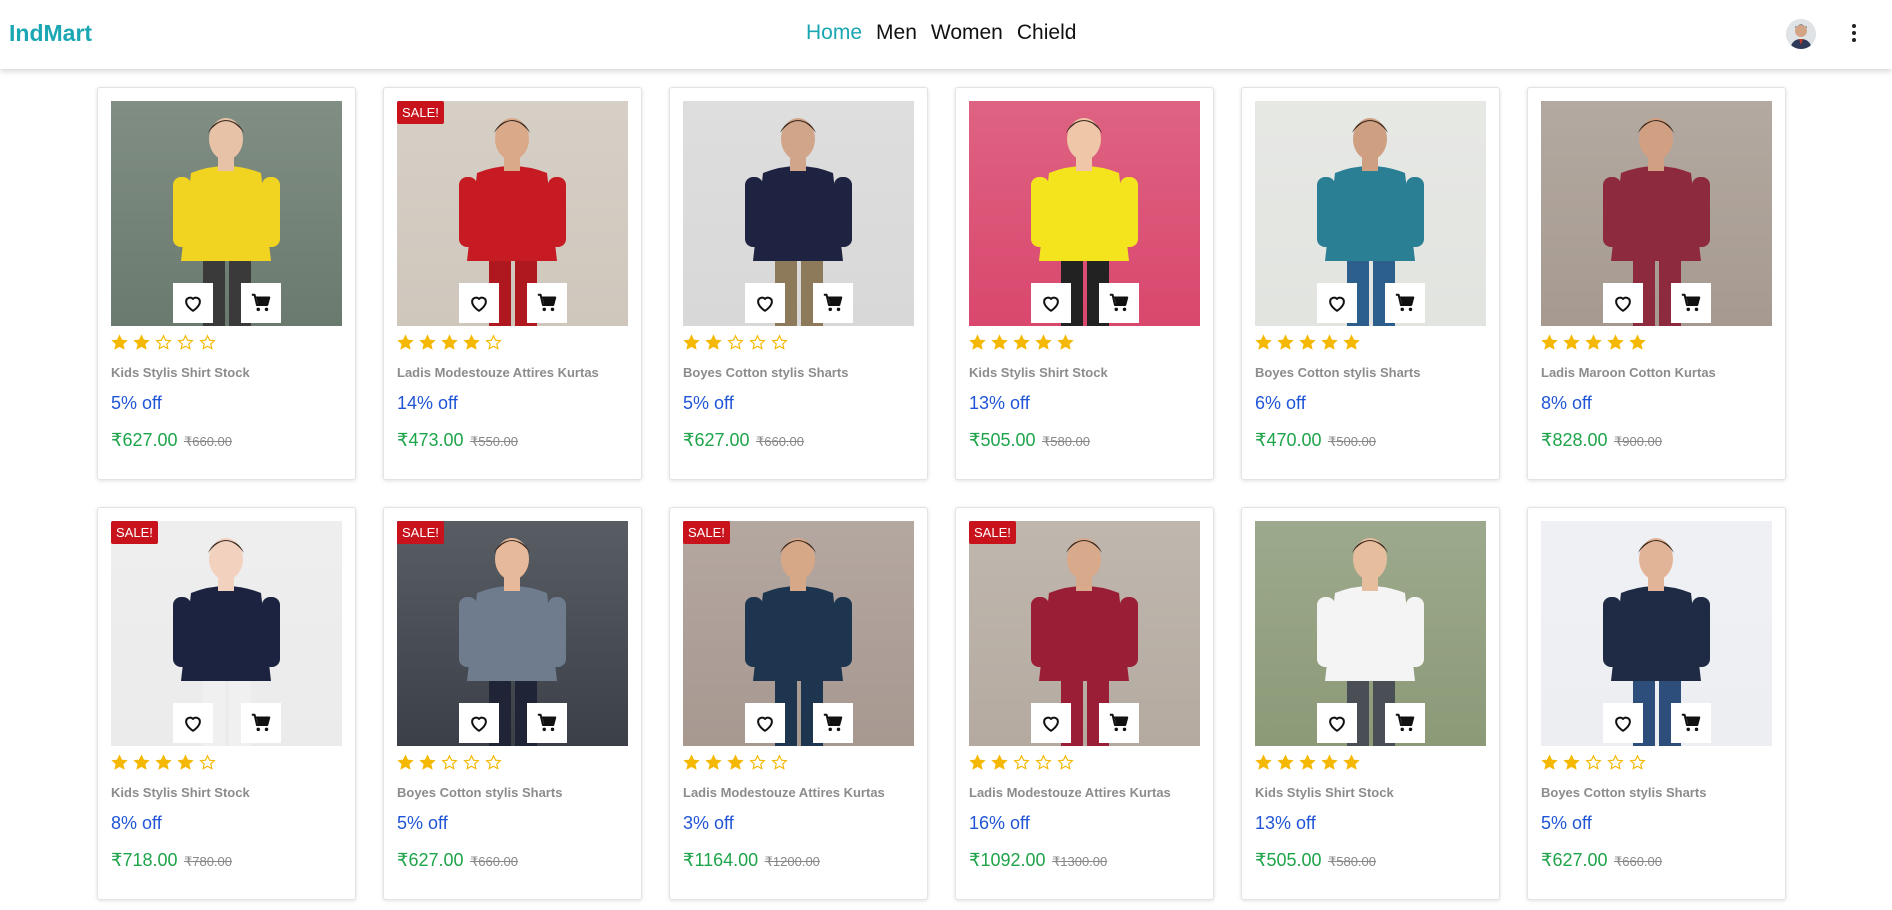 This screenshot has height=910, width=1892. What do you see at coordinates (1280, 403) in the screenshot?
I see `discount-label: 6% off` at bounding box center [1280, 403].